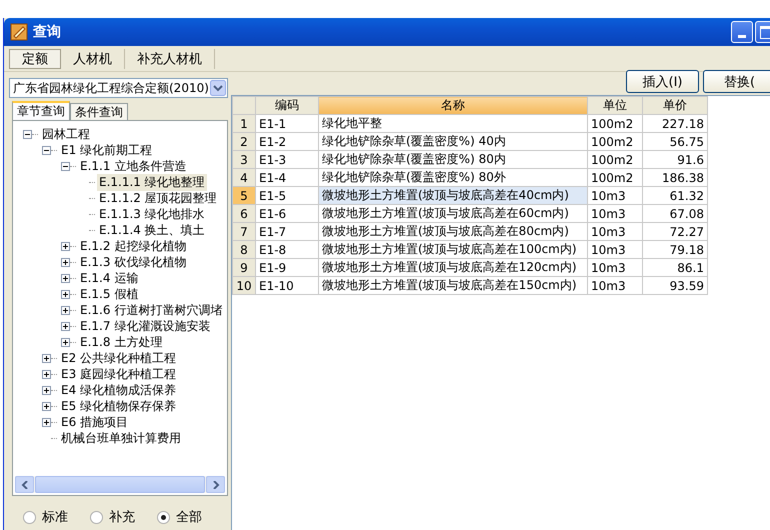  Describe the element at coordinates (675, 177) in the screenshot. I see `table-cell: 186.38` at that location.